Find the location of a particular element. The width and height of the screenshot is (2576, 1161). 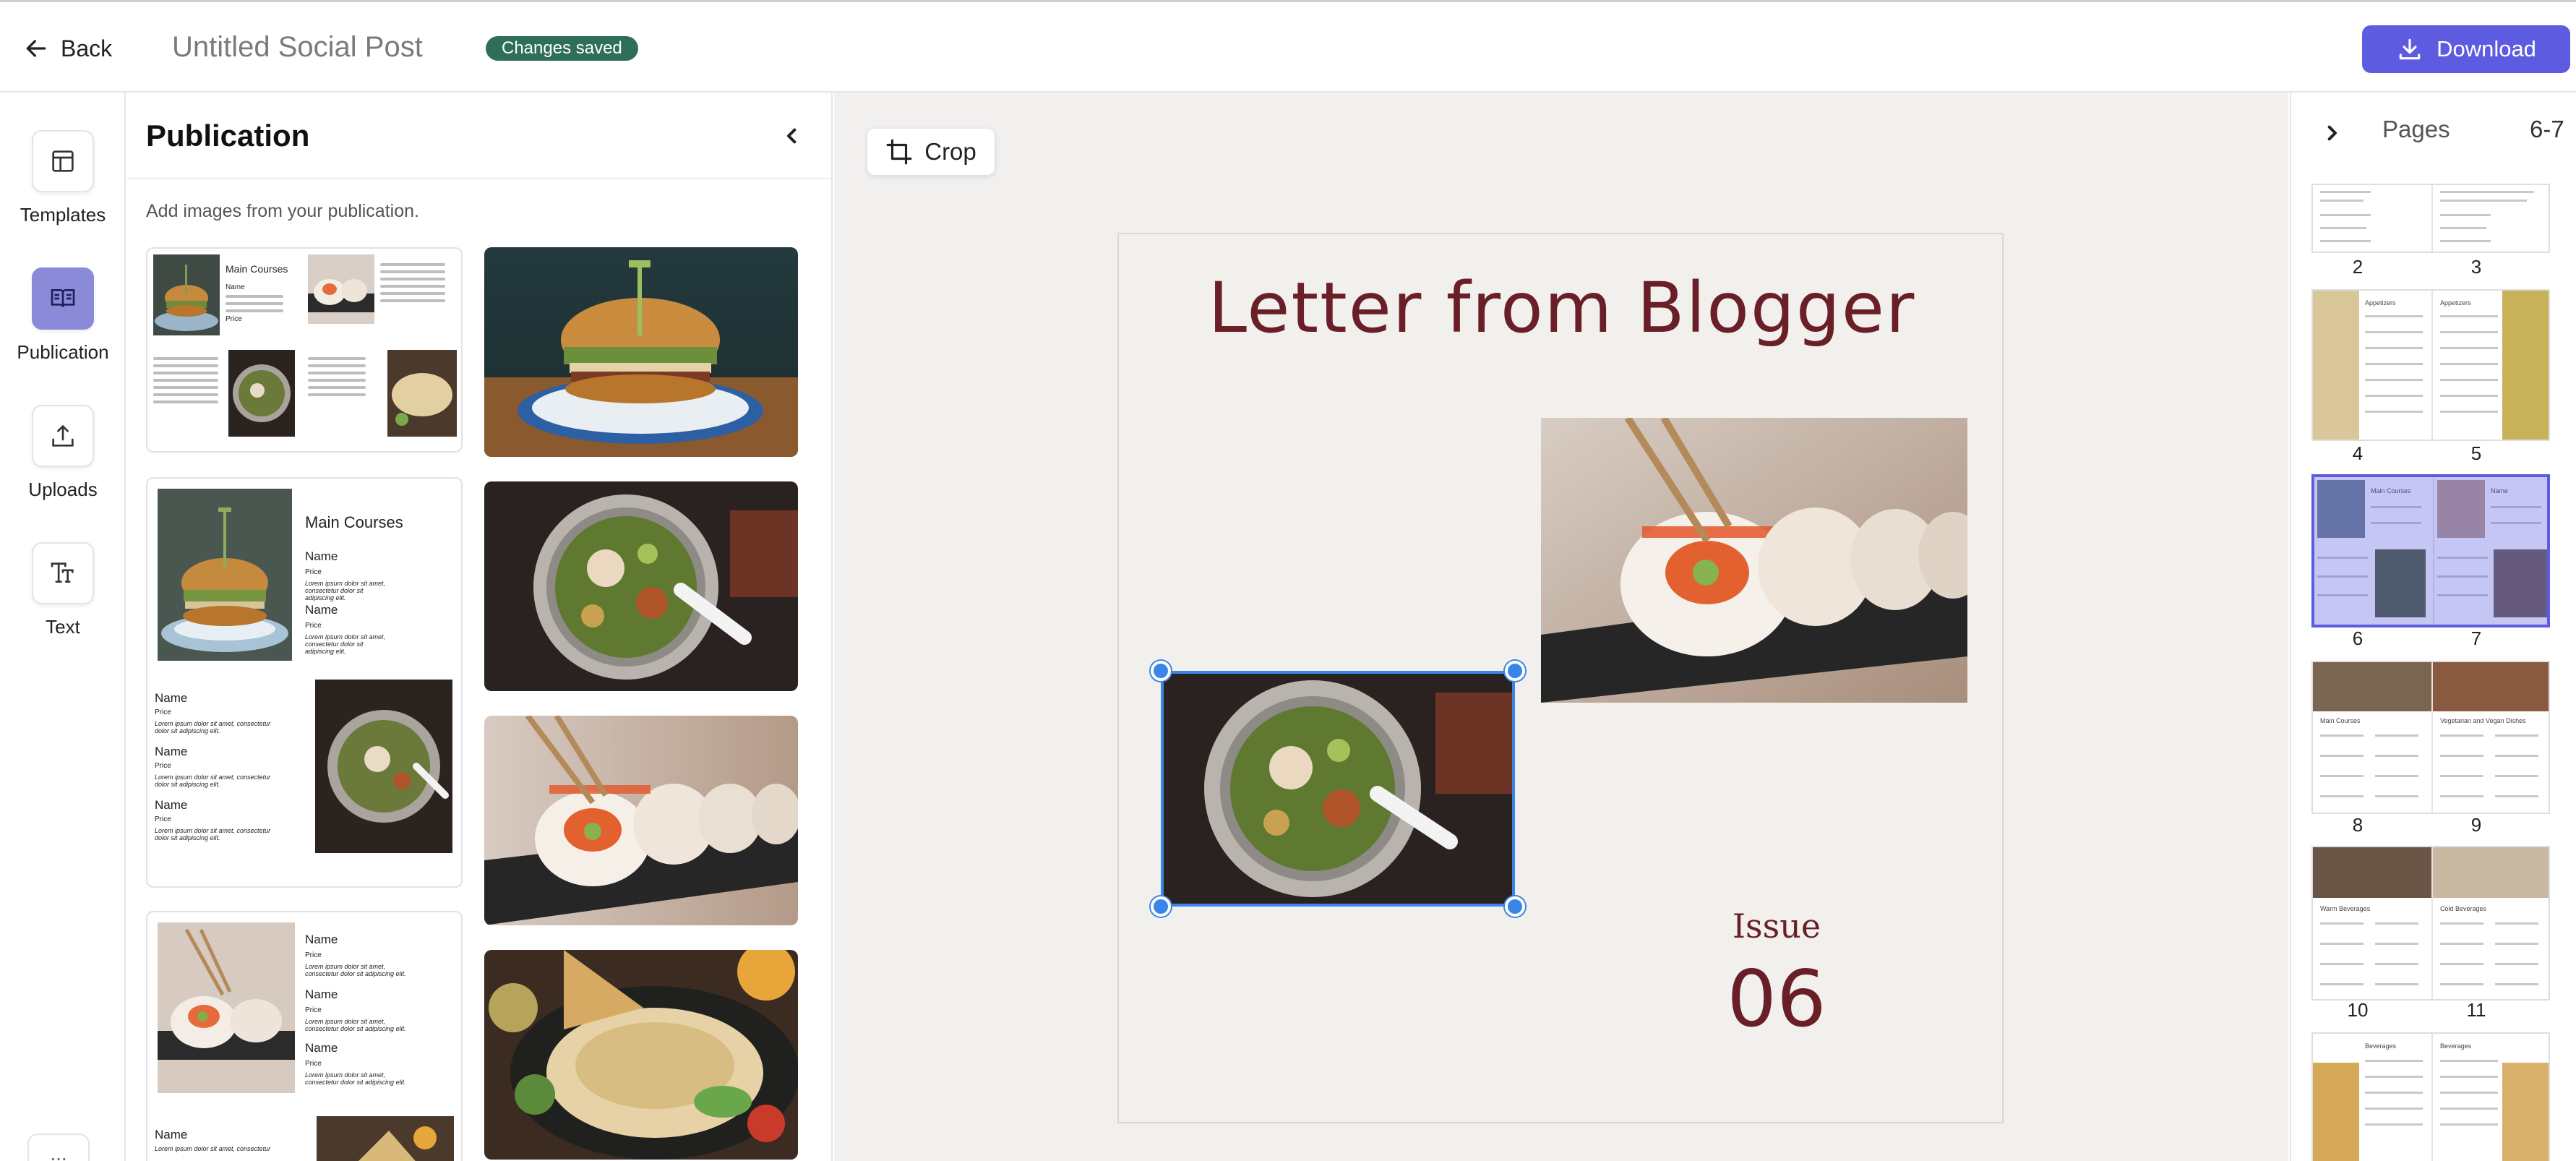

issue-number: 06 is located at coordinates (1776, 999).